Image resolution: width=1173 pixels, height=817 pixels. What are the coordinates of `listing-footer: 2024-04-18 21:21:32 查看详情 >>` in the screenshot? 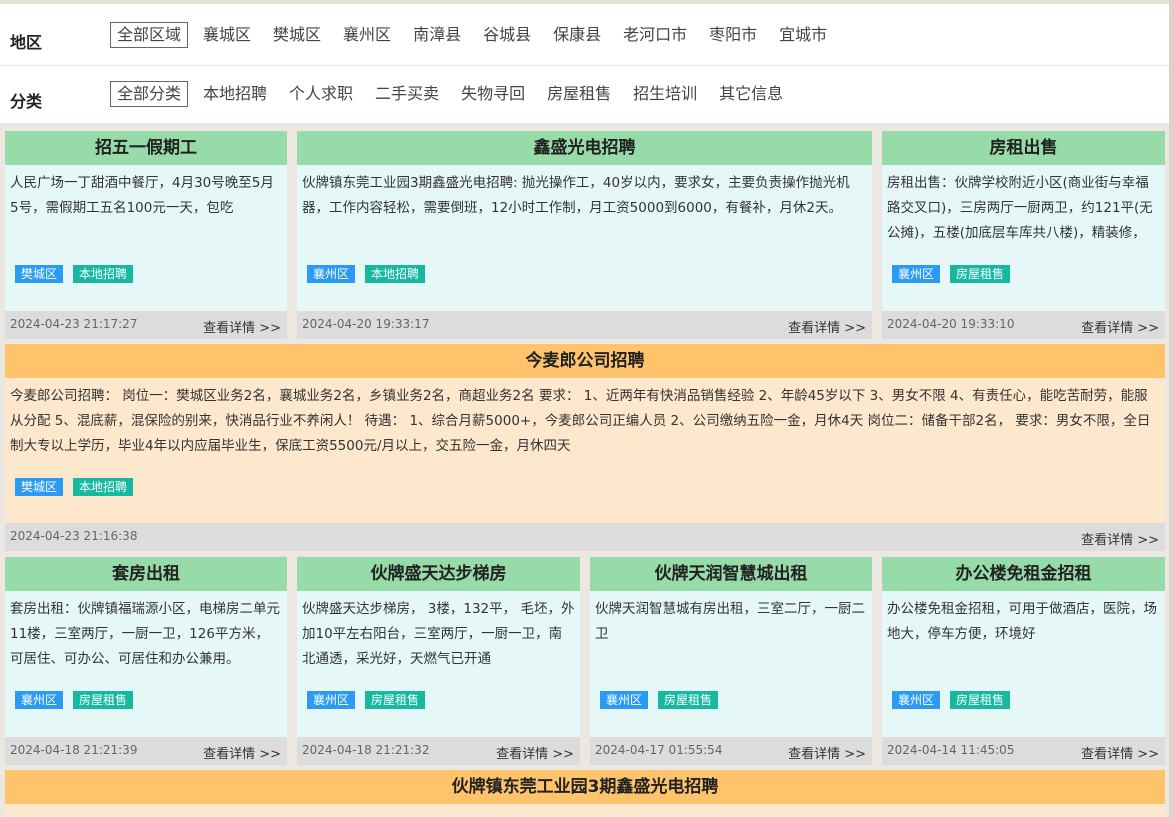 It's located at (438, 751).